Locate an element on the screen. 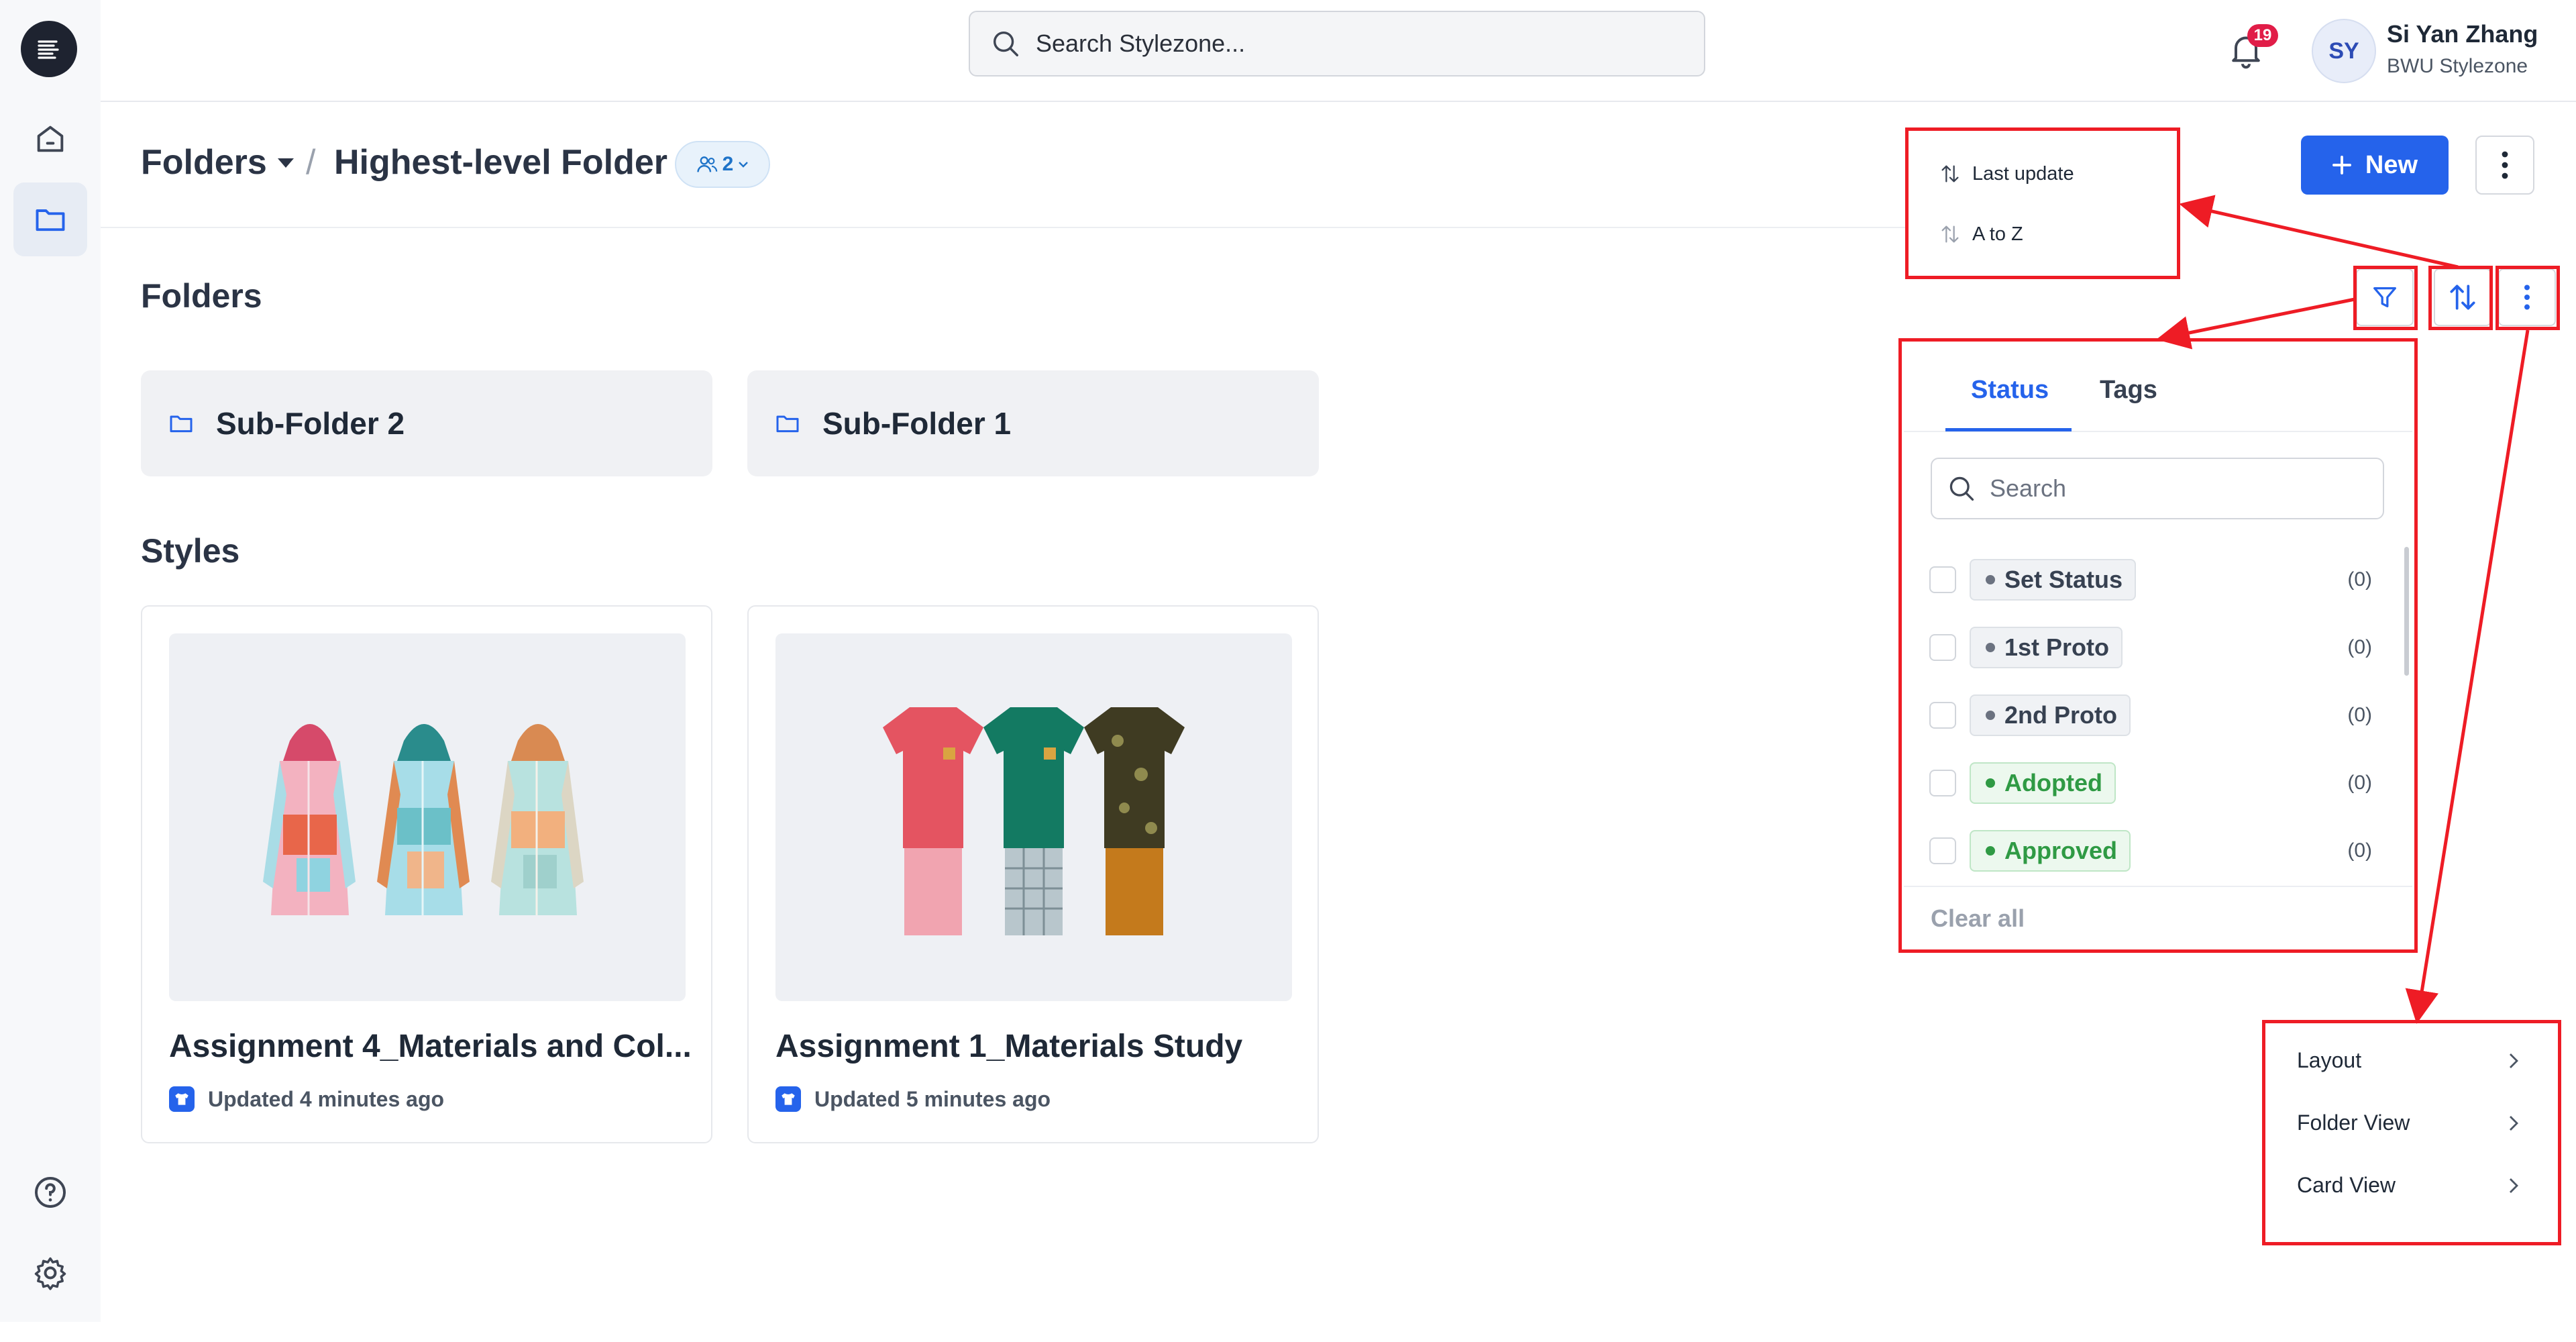 This screenshot has width=2576, height=1342. arrow-to-filter-panel is located at coordinates (2255, 323).